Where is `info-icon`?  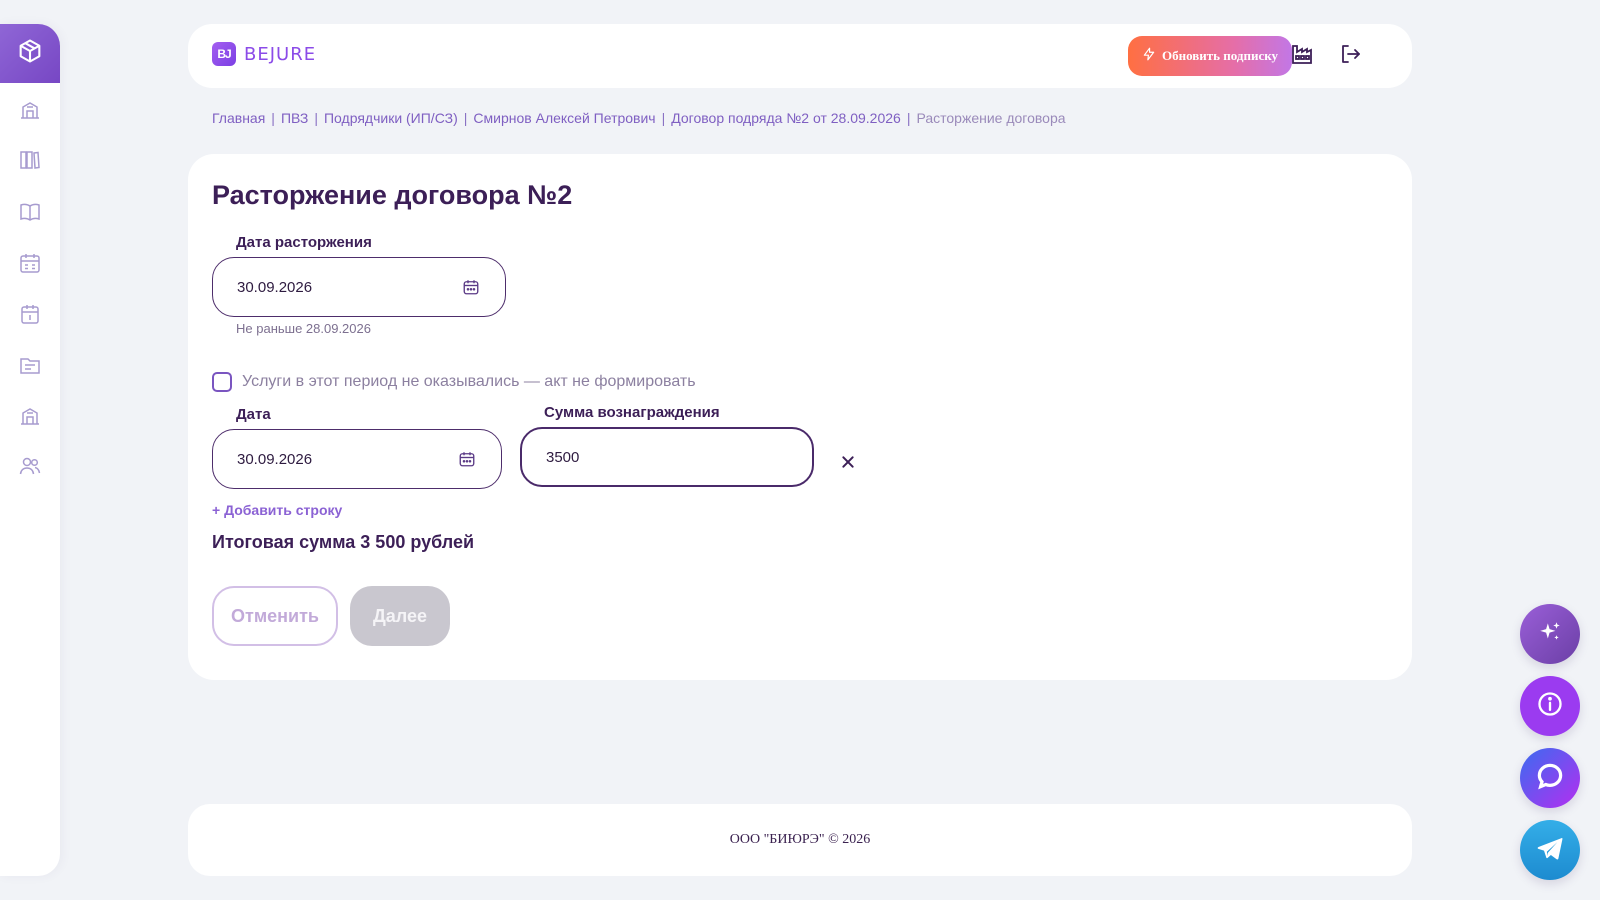
info-icon is located at coordinates (1550, 706).